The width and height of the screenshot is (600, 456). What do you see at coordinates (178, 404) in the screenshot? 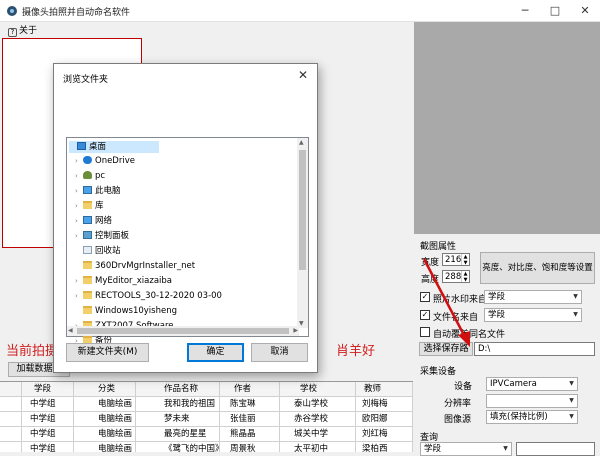
I see `table-cell: 我和我的祖国` at bounding box center [178, 404].